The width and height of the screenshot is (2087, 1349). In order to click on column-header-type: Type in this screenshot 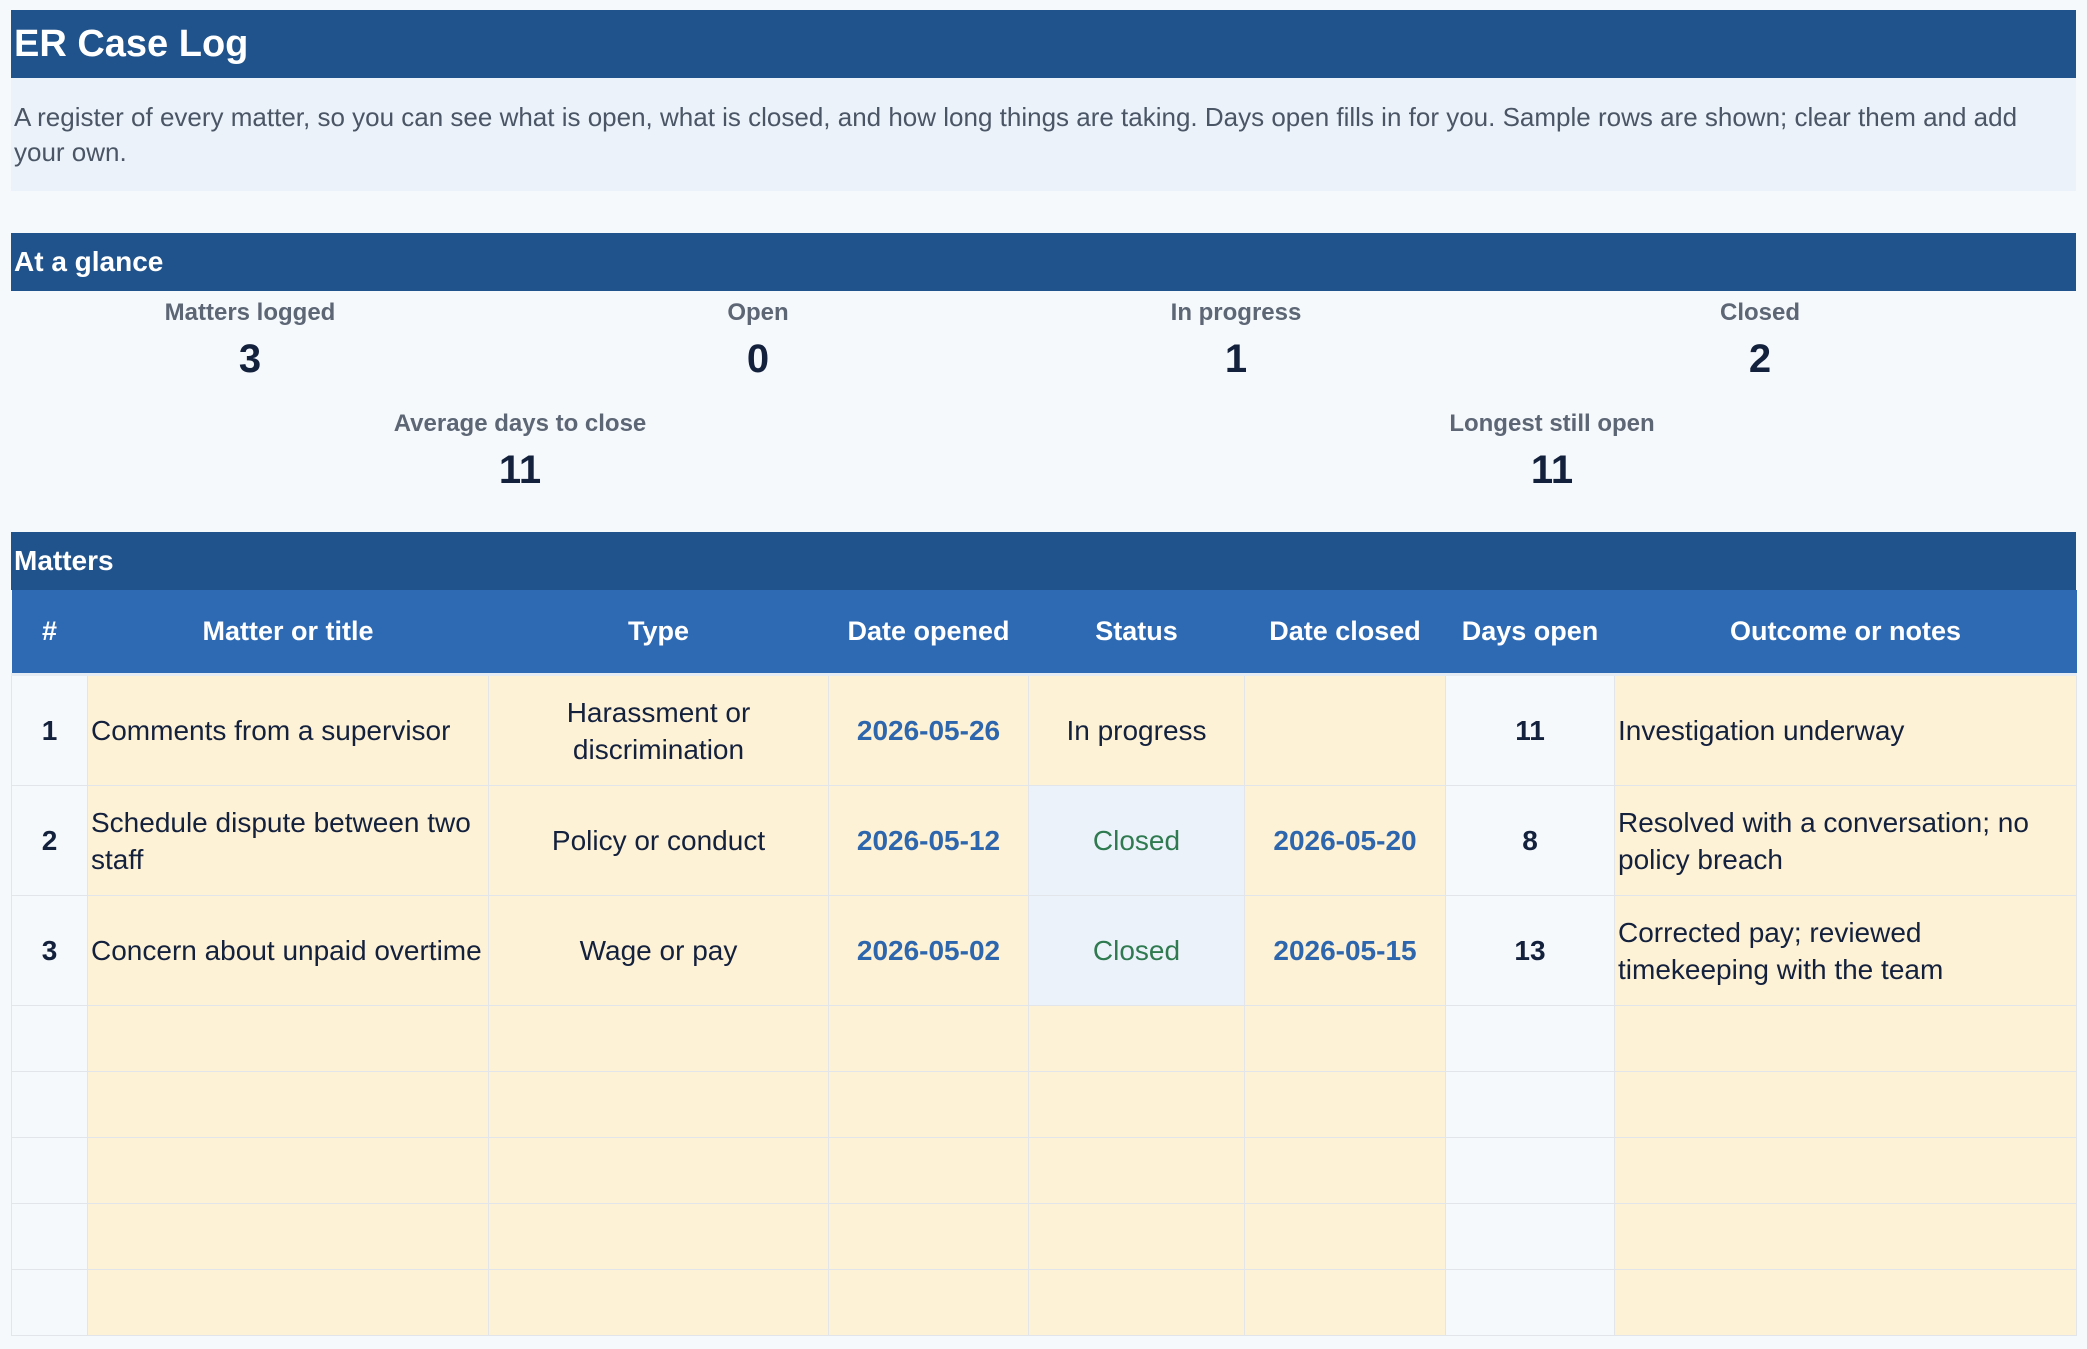, I will do `click(658, 633)`.